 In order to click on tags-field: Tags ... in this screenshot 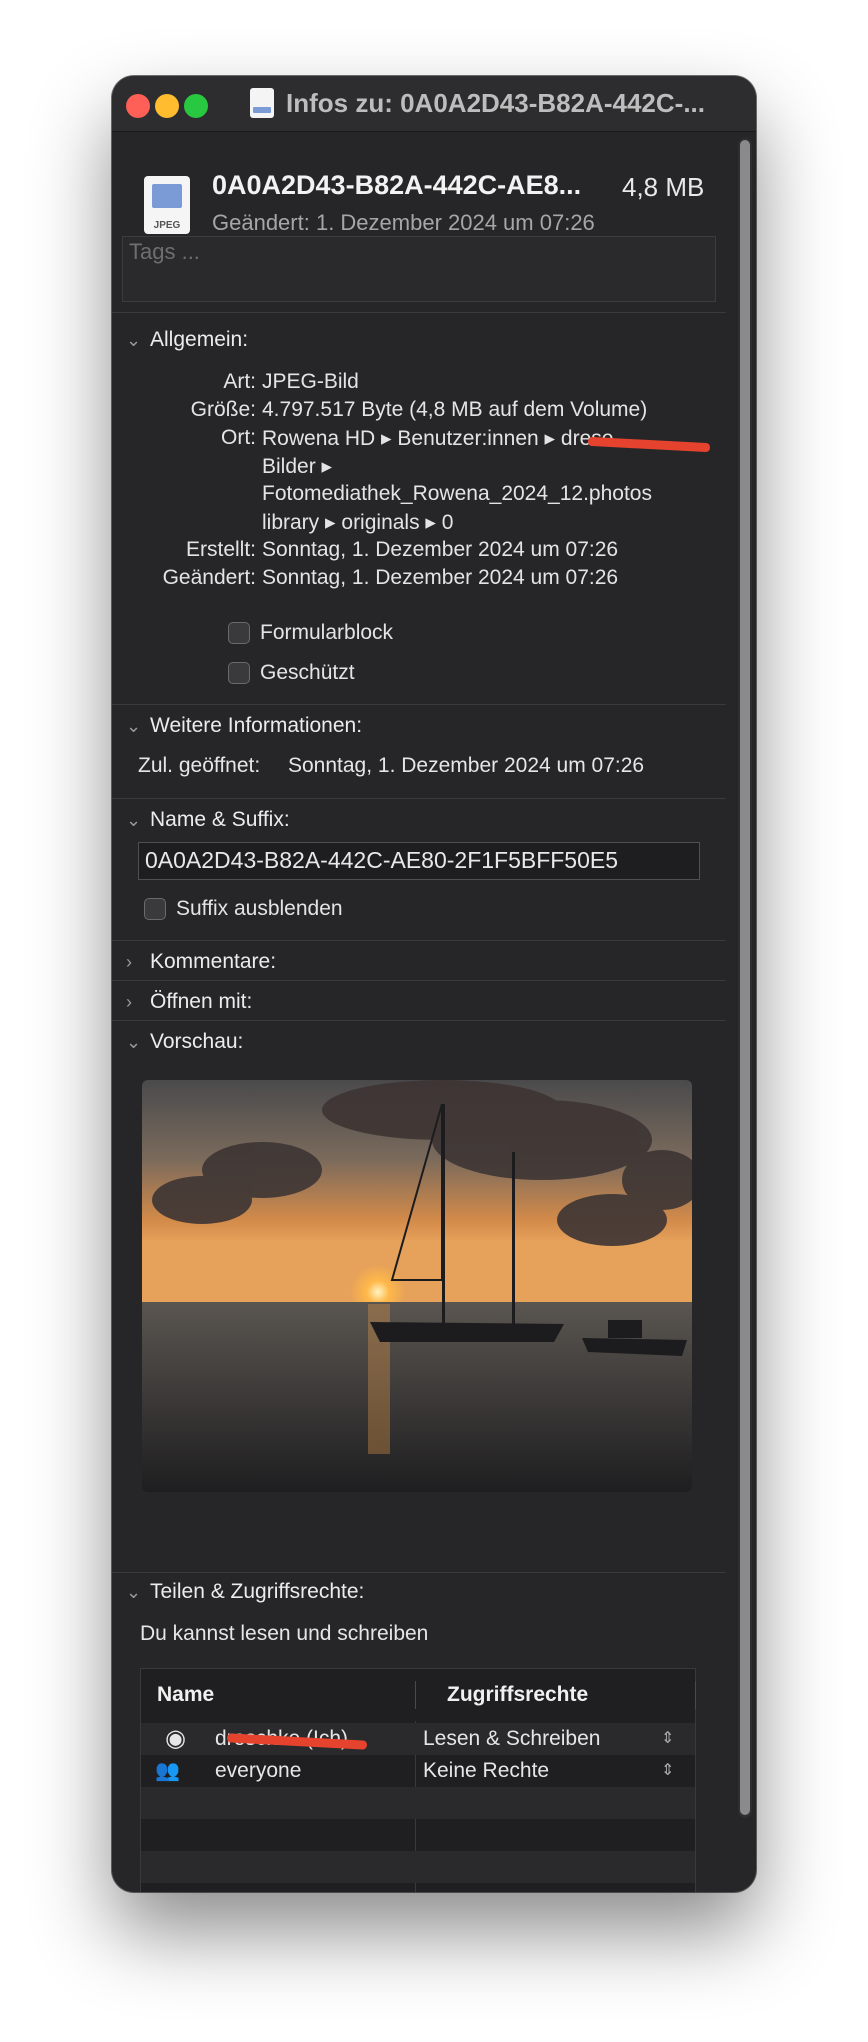, I will do `click(419, 269)`.